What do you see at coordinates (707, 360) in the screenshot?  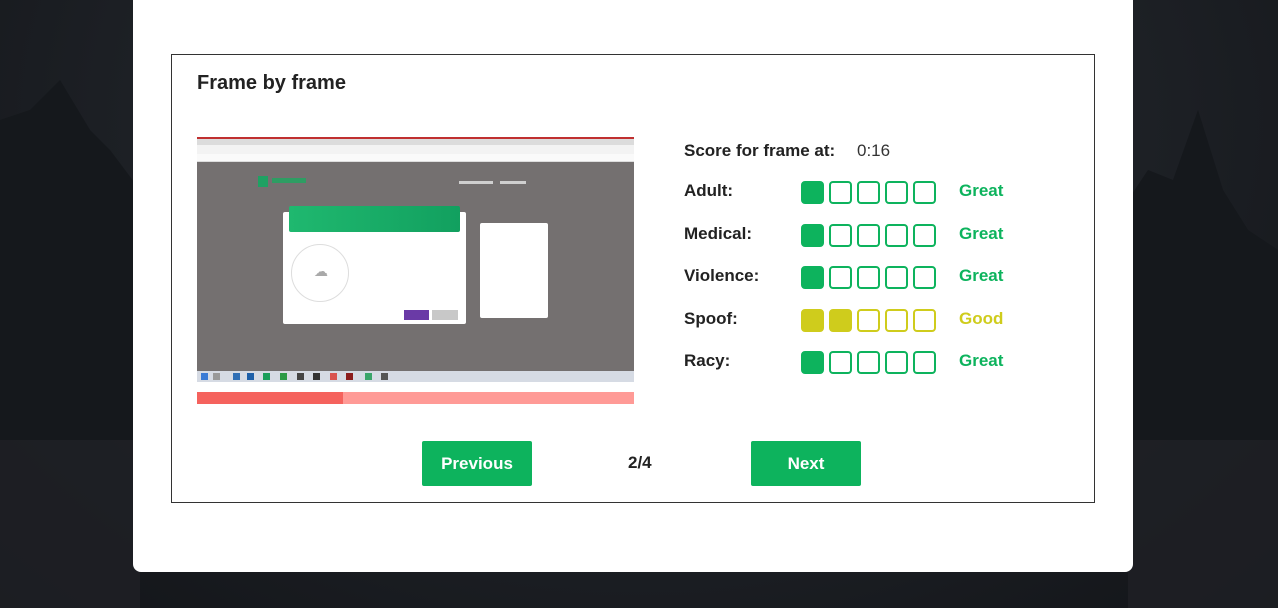 I see `score-label: Racy:` at bounding box center [707, 360].